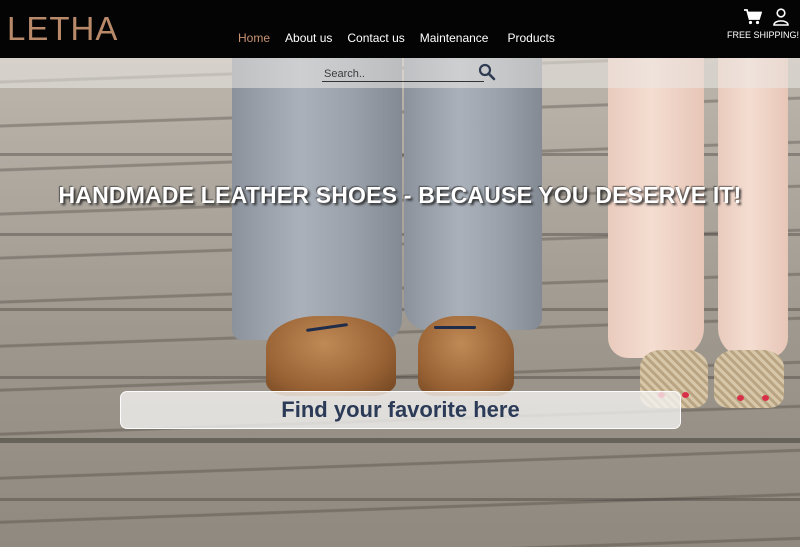 The height and width of the screenshot is (547, 800). What do you see at coordinates (454, 38) in the screenshot?
I see `nav-maintenance: Maintenance` at bounding box center [454, 38].